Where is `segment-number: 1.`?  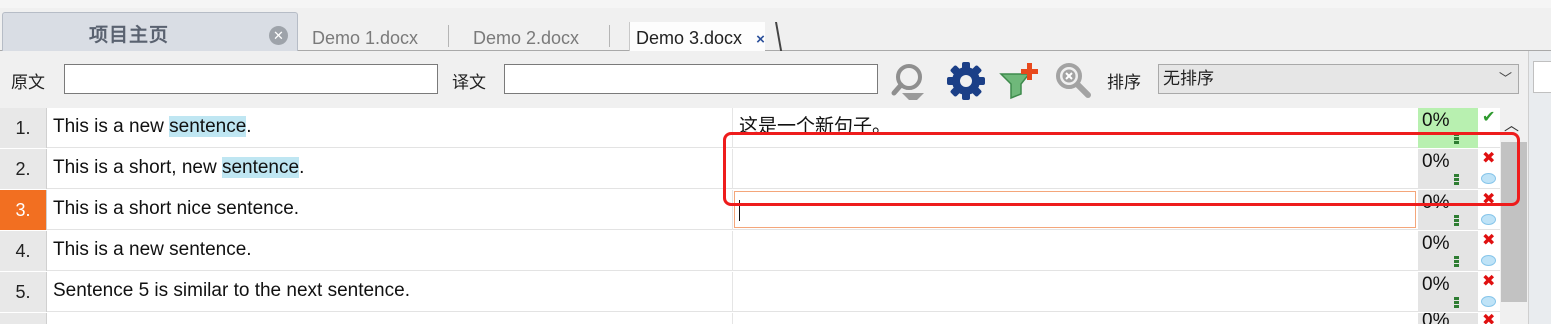 segment-number: 1. is located at coordinates (23, 128).